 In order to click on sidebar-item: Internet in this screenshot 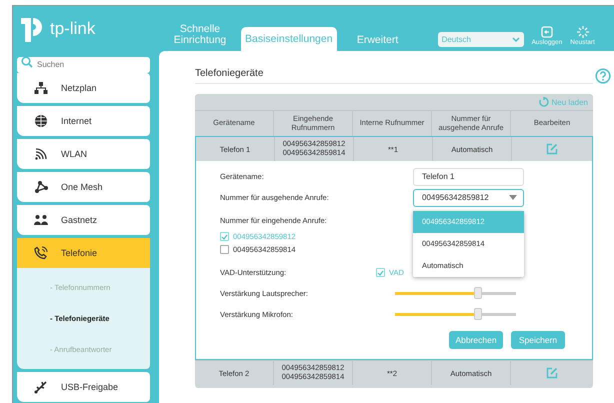, I will do `click(83, 121)`.